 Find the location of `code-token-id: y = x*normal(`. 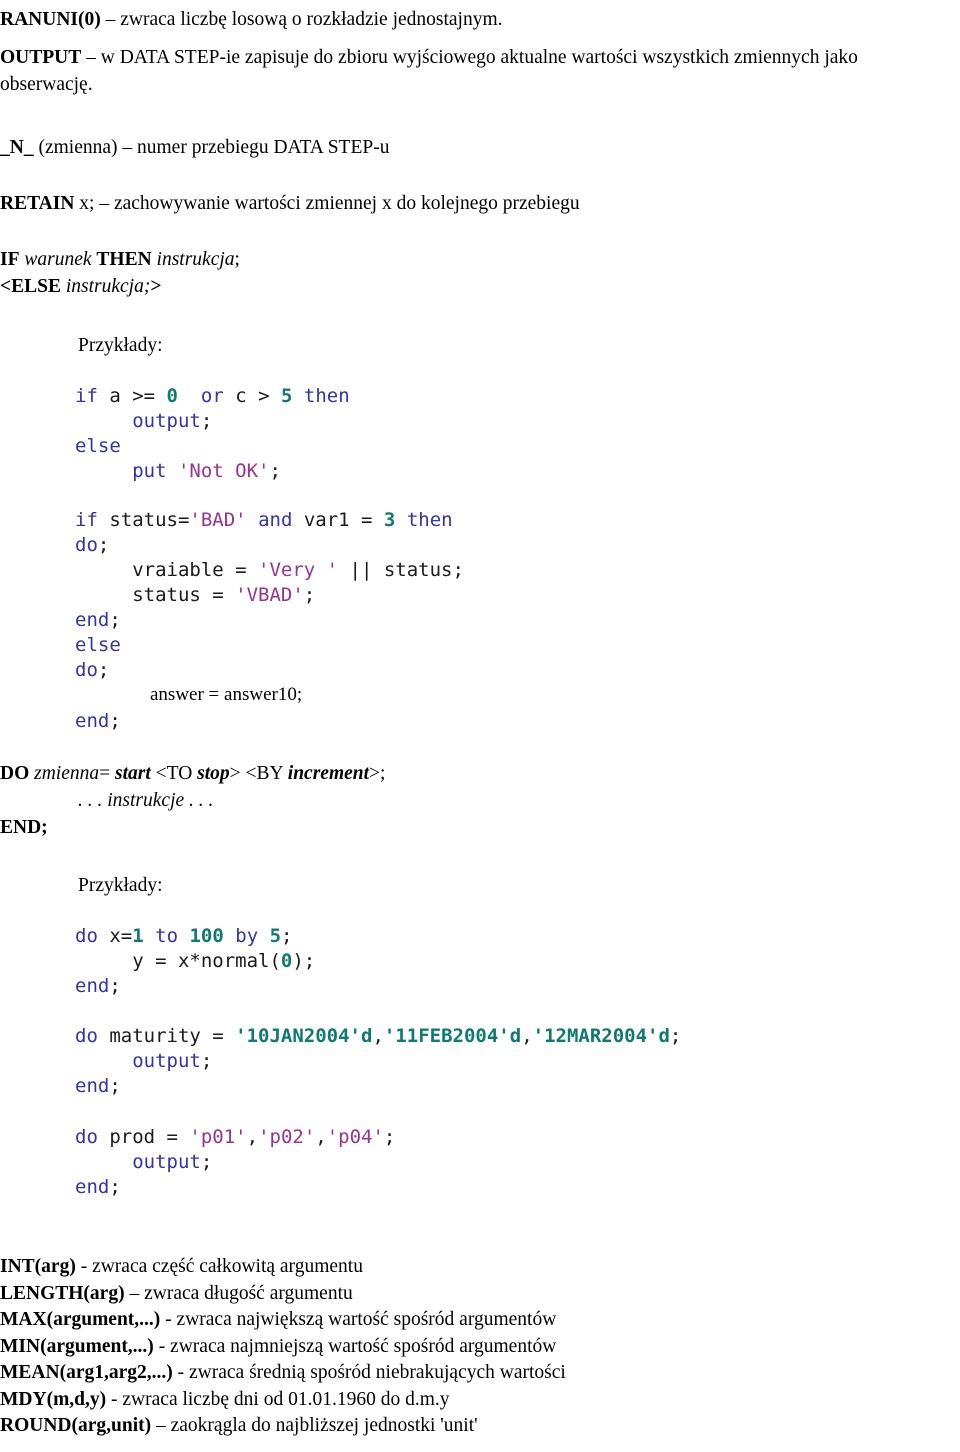

code-token-id: y = x*normal( is located at coordinates (178, 961).